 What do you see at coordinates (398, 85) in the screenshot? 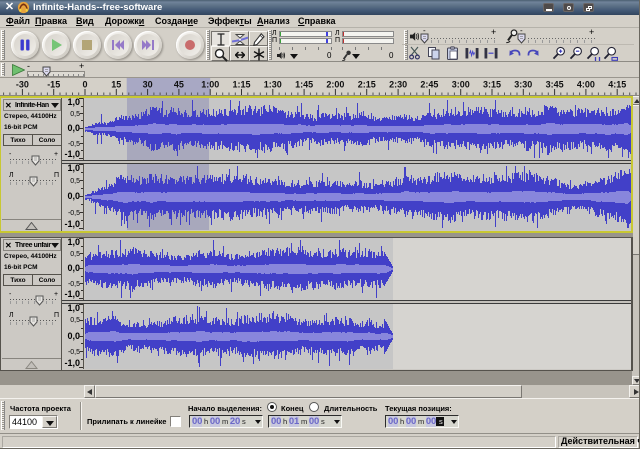
I see `svg-text: 2:30` at bounding box center [398, 85].